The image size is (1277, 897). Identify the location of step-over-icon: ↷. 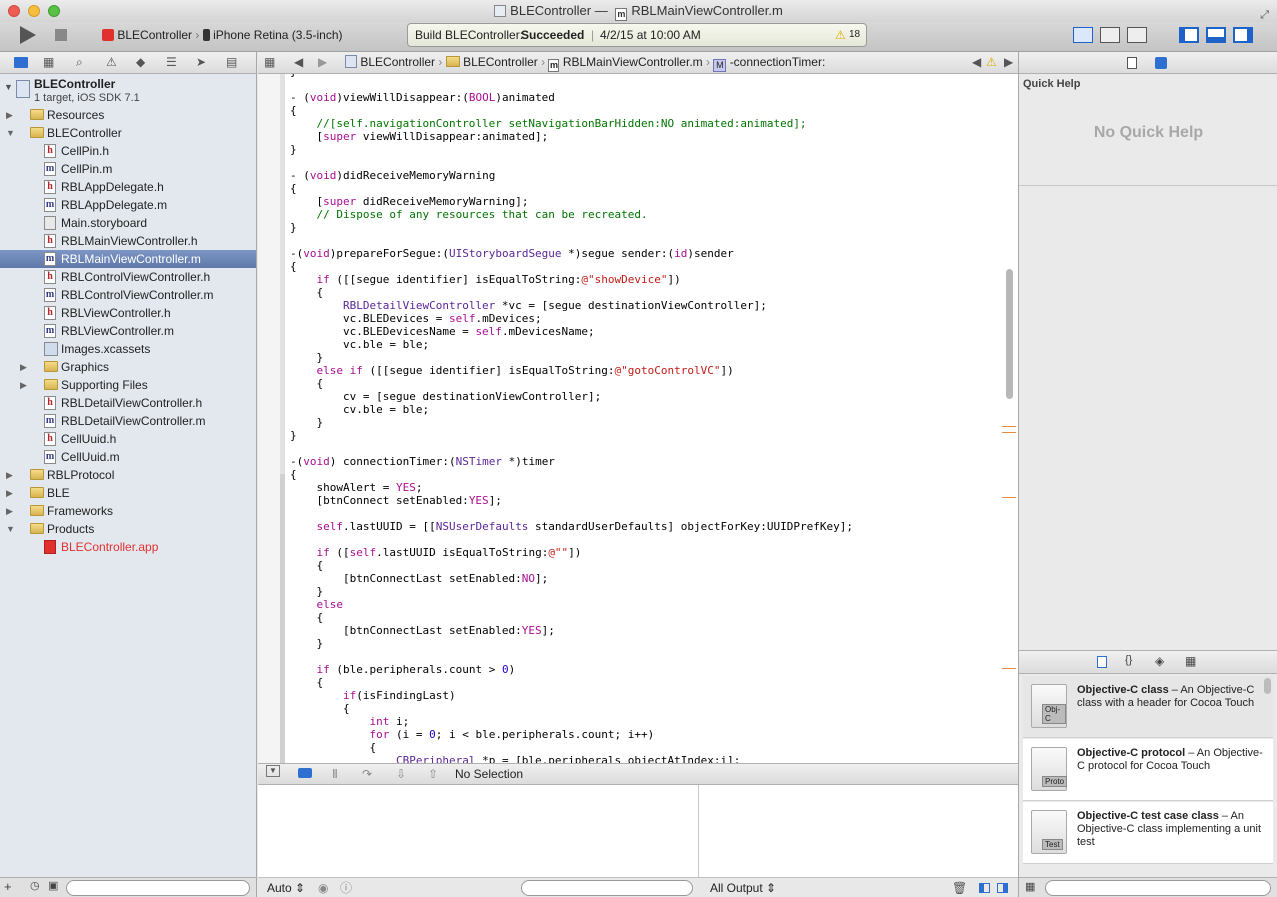
(367, 774).